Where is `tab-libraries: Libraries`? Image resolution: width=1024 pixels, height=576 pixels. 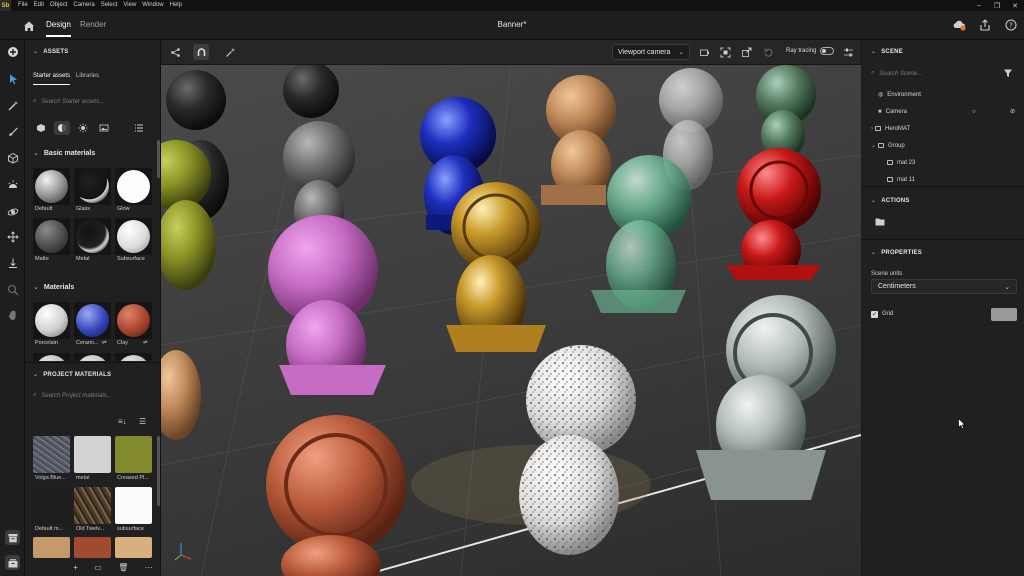
tab-libraries: Libraries is located at coordinates (87, 76).